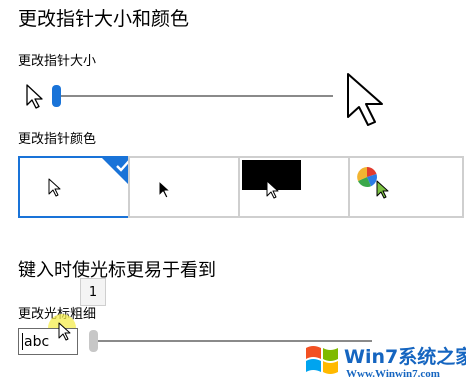 The height and width of the screenshot is (390, 466). What do you see at coordinates (406, 187) in the screenshot?
I see `pointer-color-option-custom` at bounding box center [406, 187].